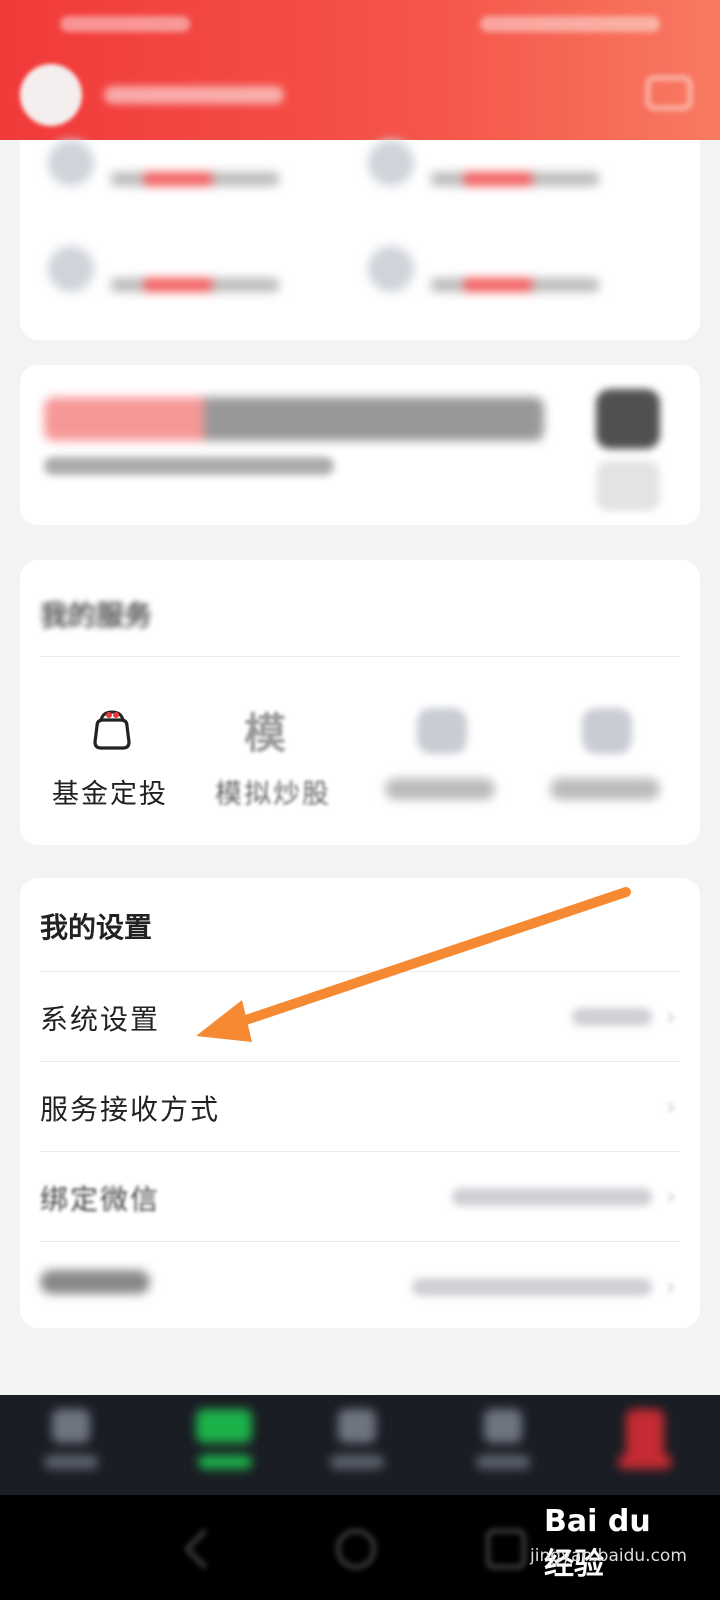 This screenshot has width=720, height=1600. What do you see at coordinates (570, 24) in the screenshot?
I see `status-right-blurred` at bounding box center [570, 24].